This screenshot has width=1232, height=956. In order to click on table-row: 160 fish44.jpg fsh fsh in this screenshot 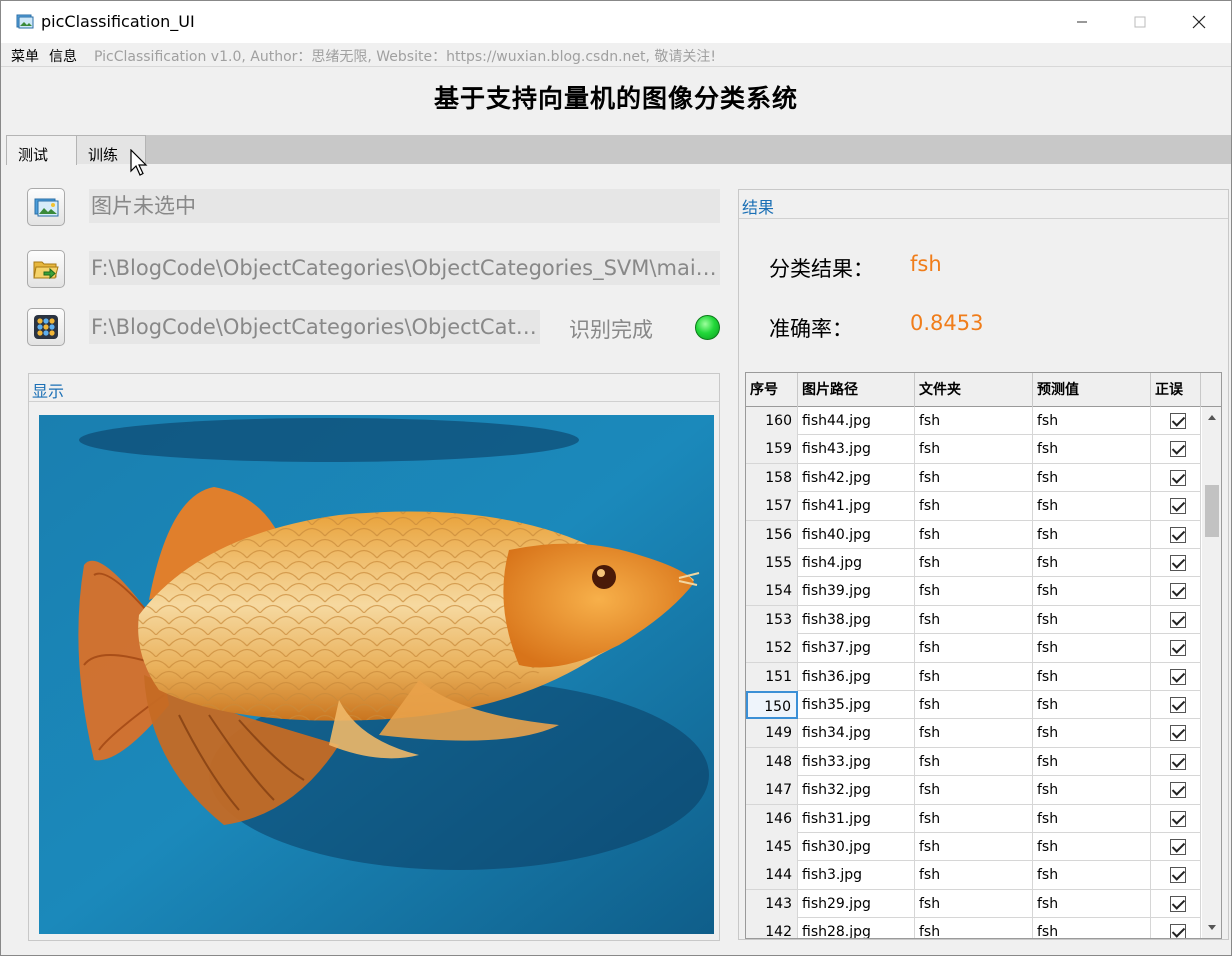, I will do `click(973, 421)`.